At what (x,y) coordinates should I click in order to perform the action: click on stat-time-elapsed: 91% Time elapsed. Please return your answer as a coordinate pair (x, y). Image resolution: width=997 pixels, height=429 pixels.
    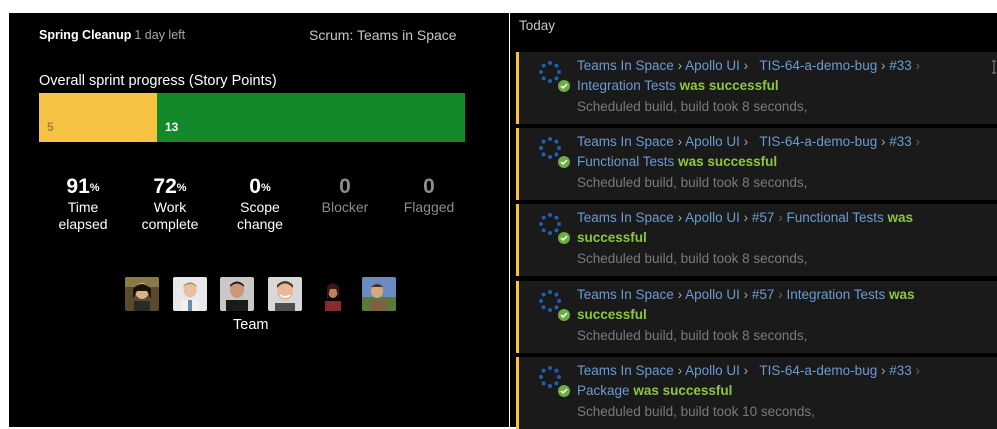
    Looking at the image, I should click on (83, 204).